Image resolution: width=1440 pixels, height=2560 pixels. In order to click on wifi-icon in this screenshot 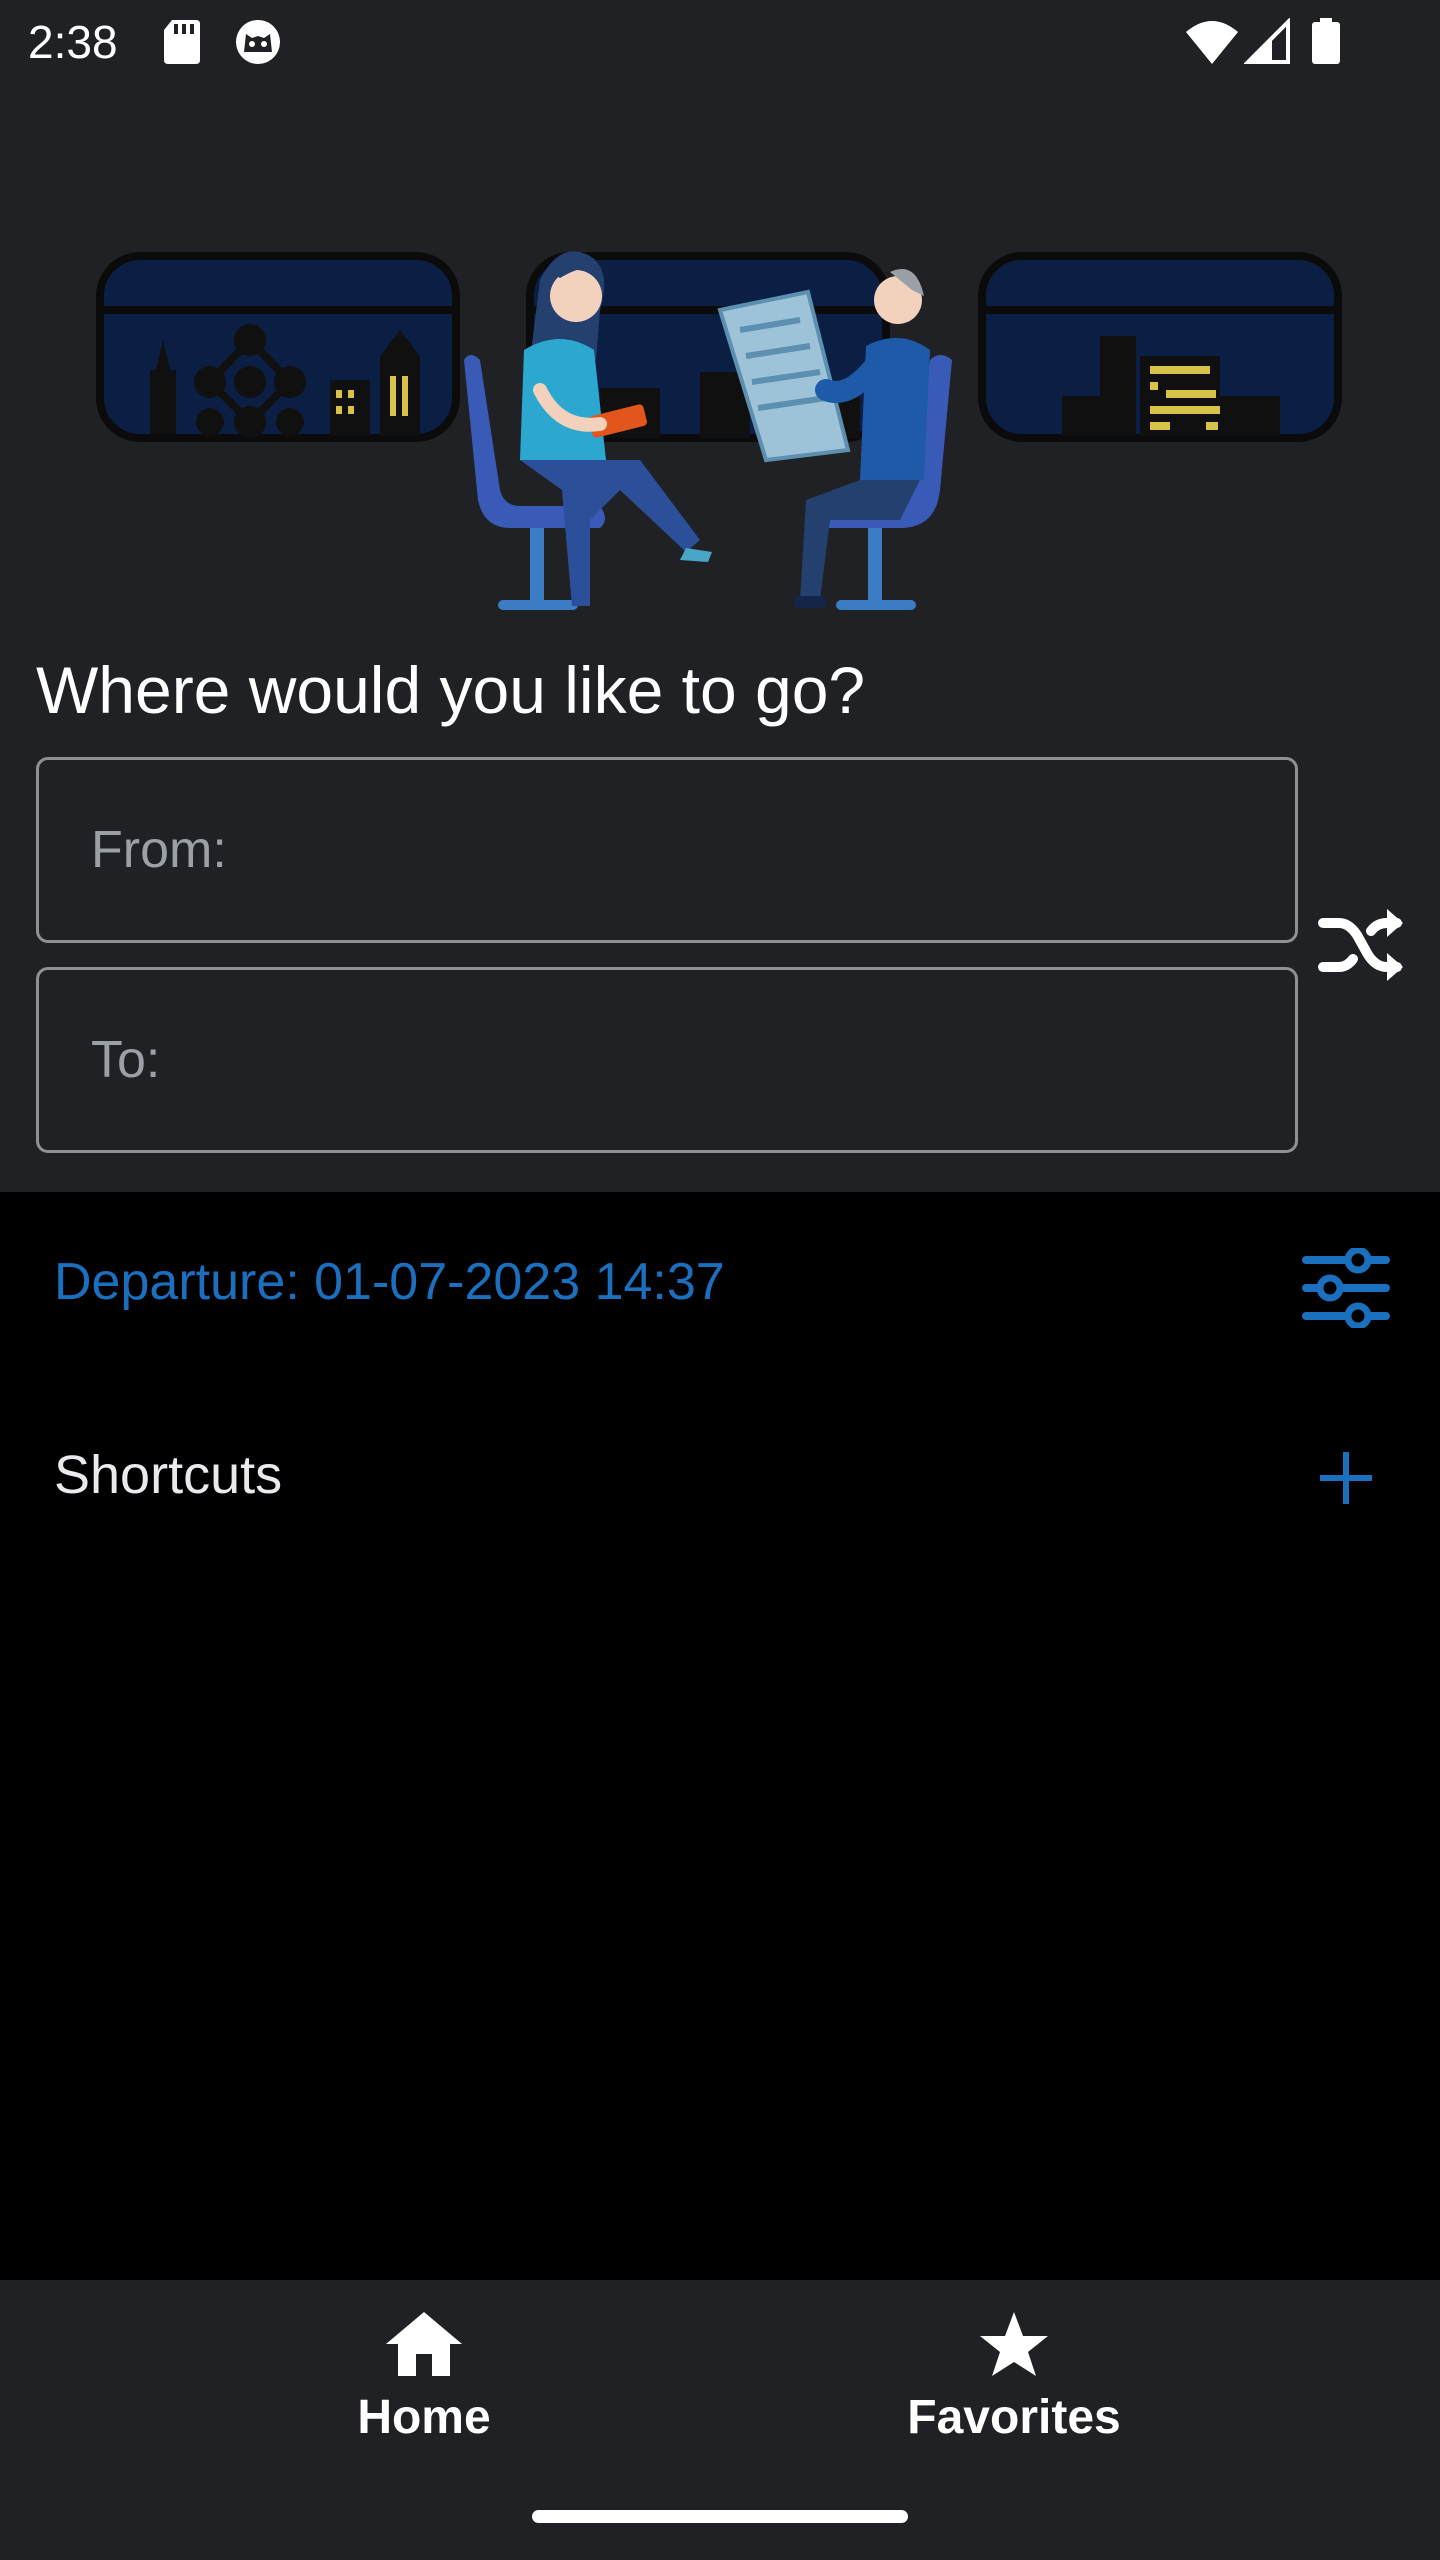, I will do `click(1212, 44)`.